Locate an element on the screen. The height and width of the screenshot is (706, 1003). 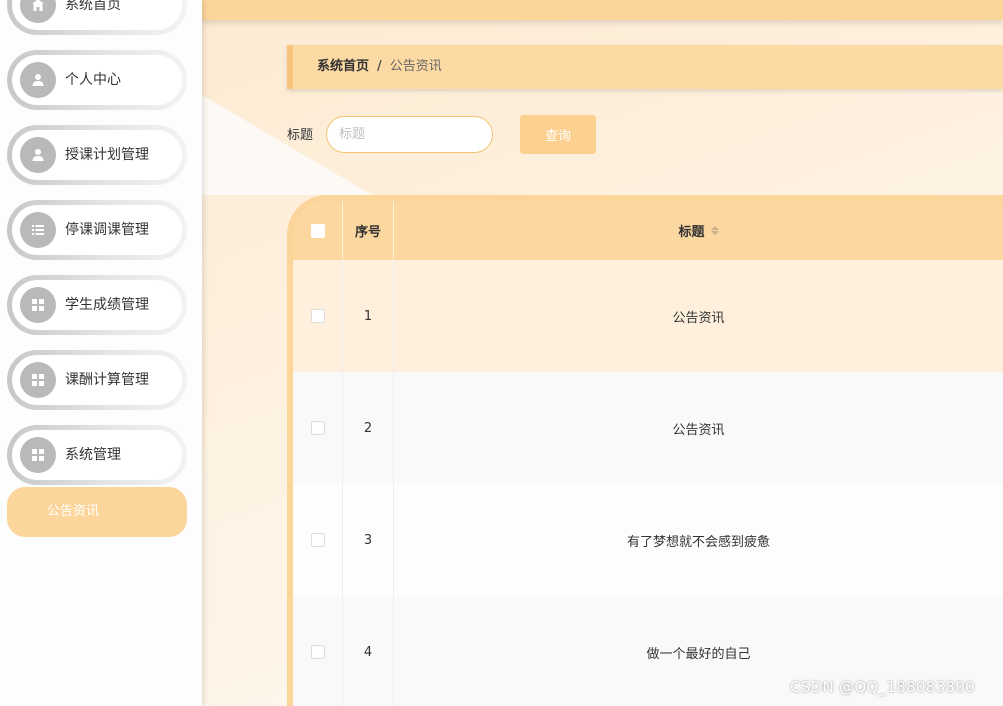
sidebar-subitem-label: 公告资讯 is located at coordinates (73, 511).